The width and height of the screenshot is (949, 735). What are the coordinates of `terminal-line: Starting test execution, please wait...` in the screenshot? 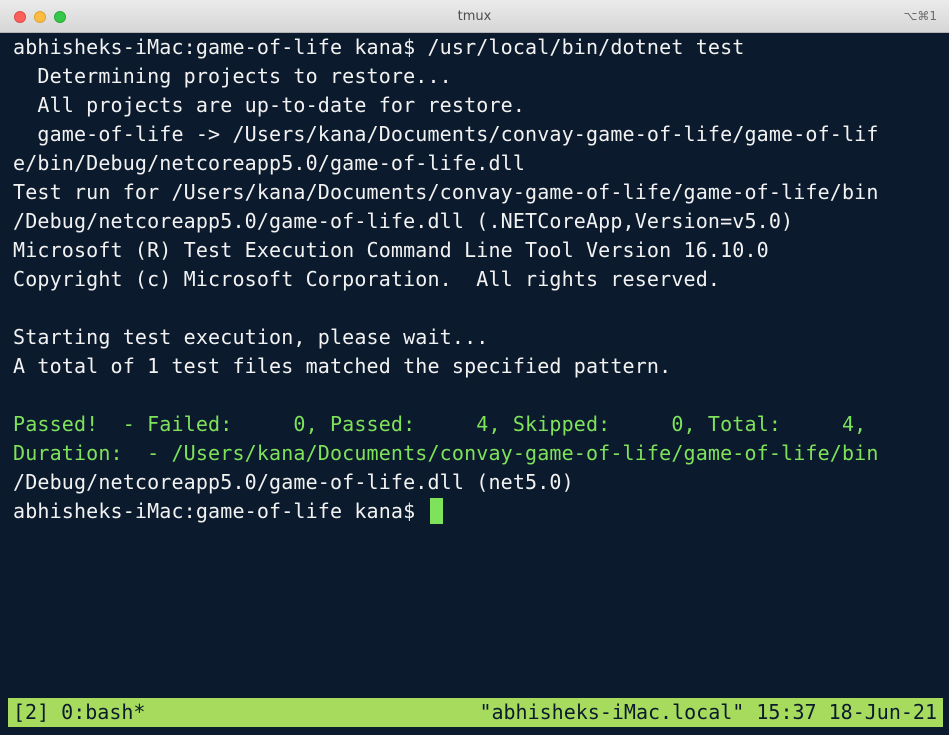 It's located at (251, 337).